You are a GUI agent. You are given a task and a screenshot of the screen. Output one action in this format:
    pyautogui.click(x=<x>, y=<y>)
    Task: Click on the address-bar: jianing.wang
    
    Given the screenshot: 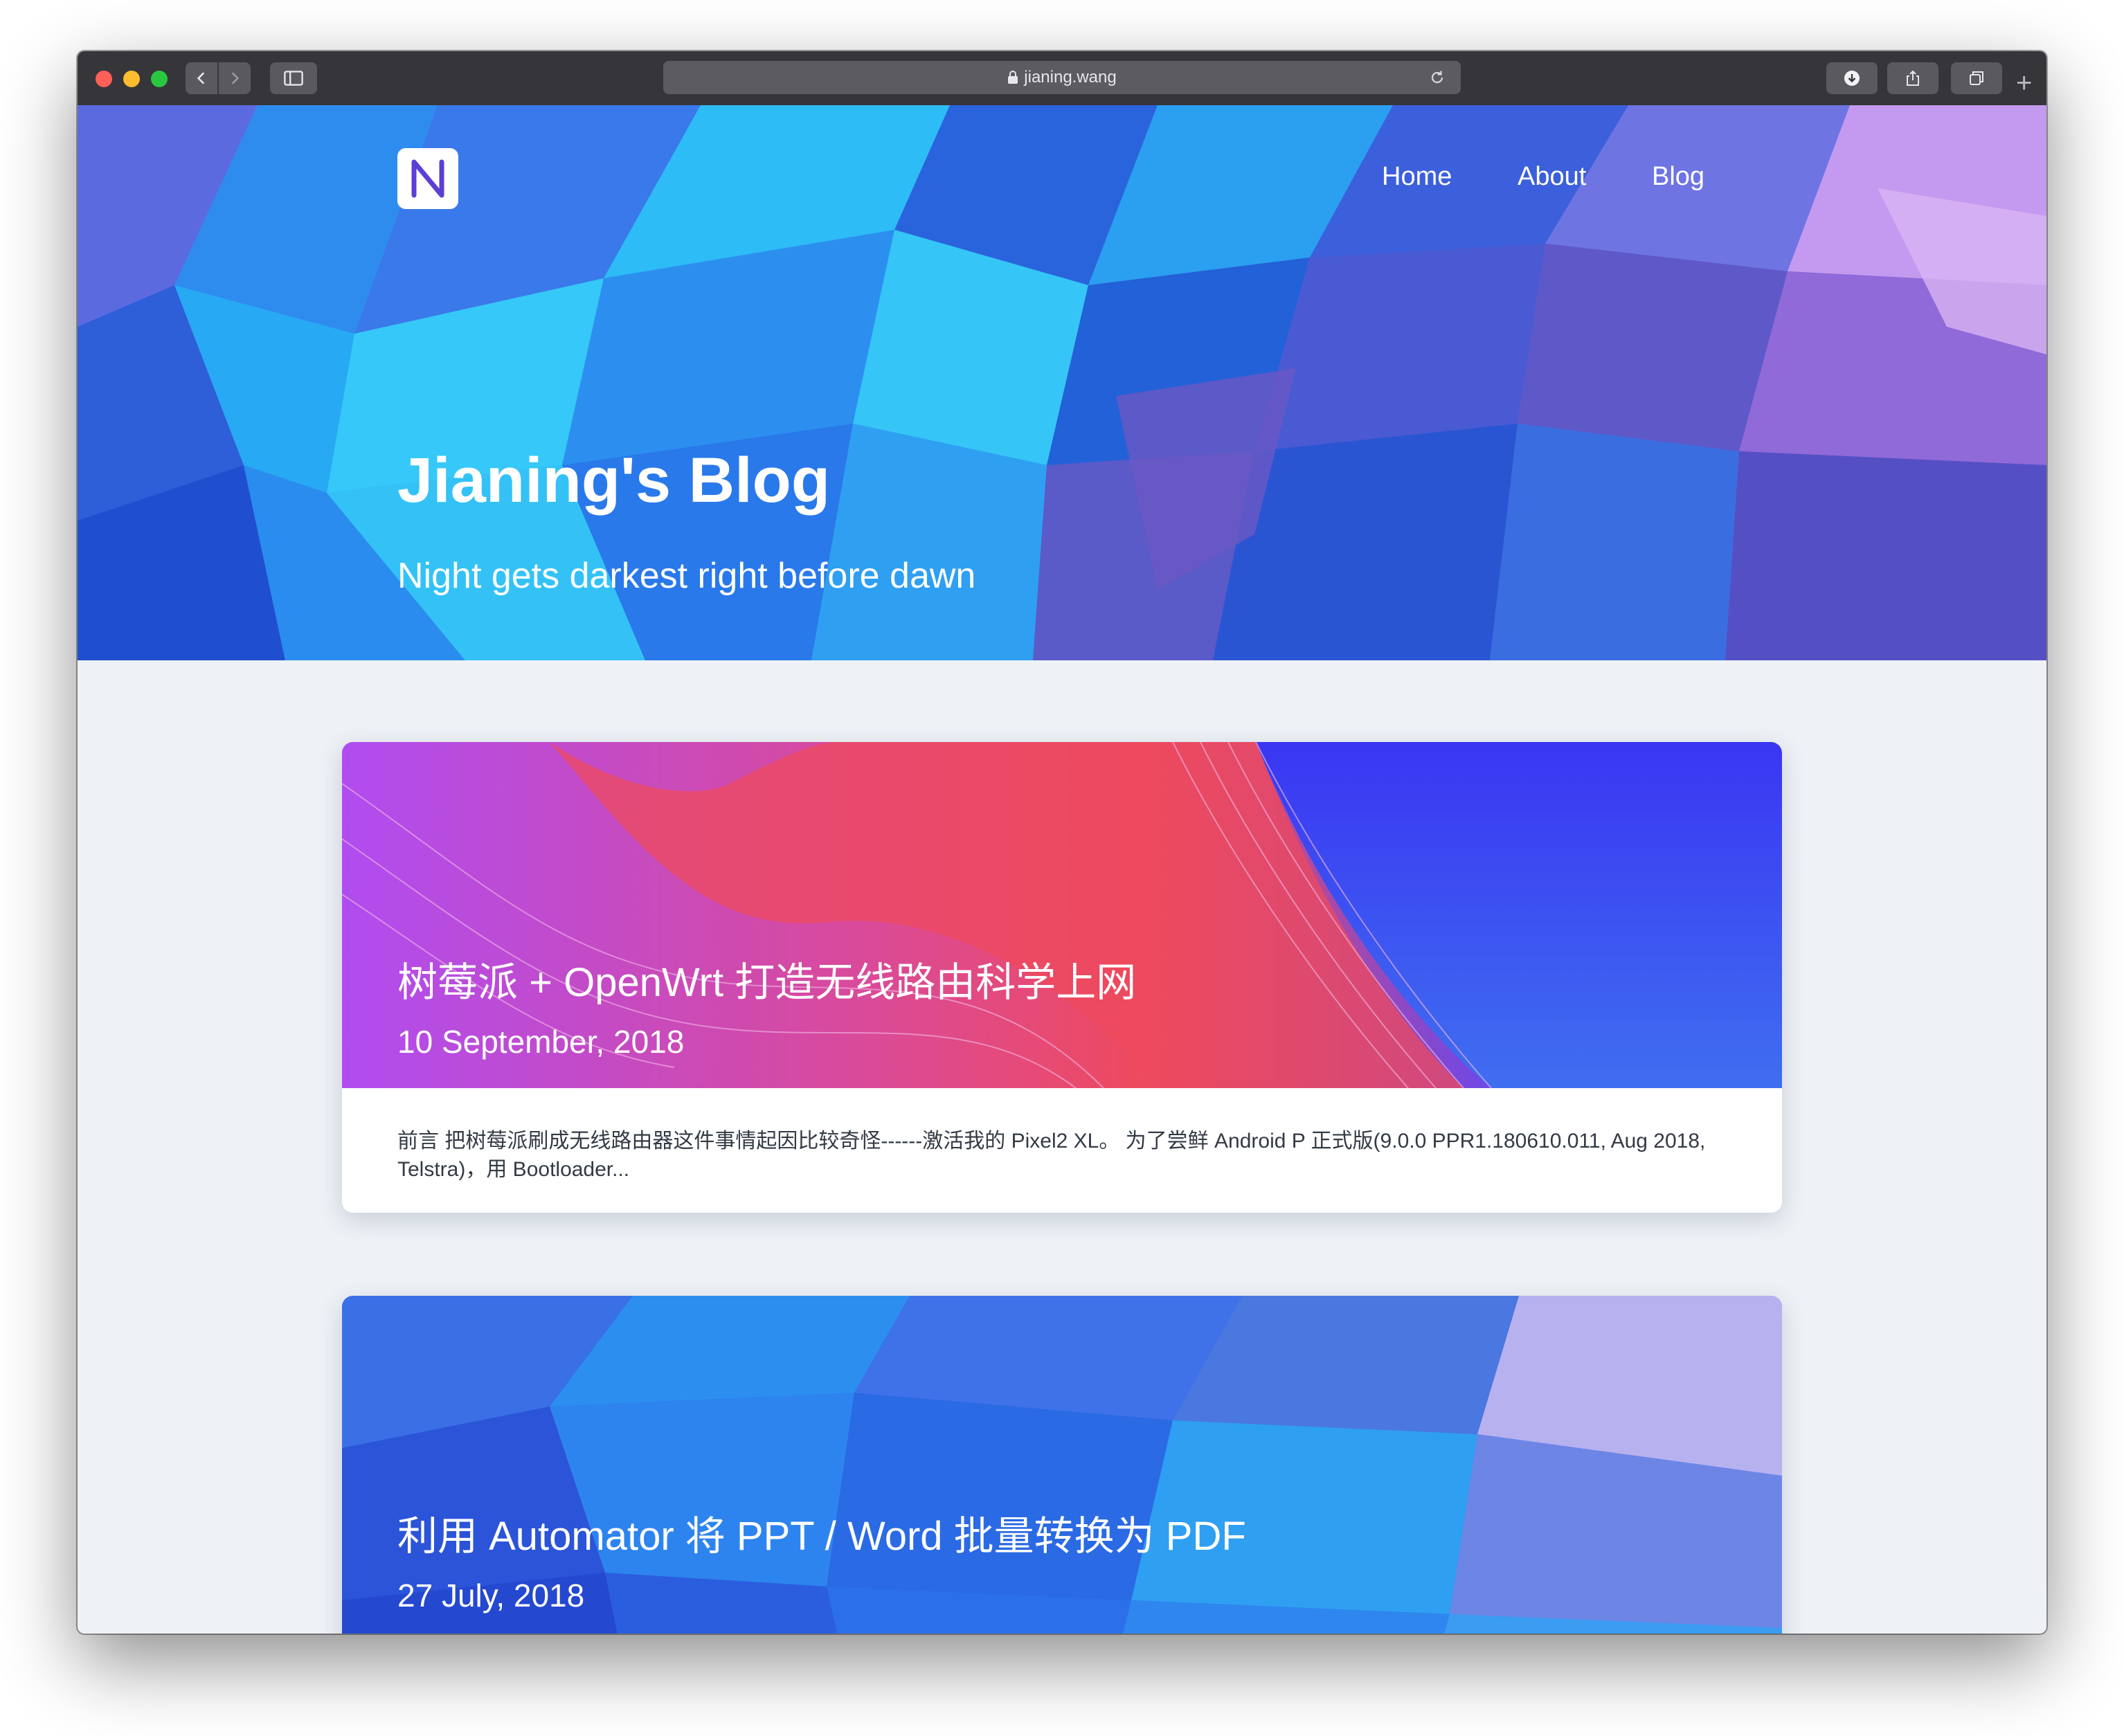 What is the action you would take?
    pyautogui.click(x=1062, y=78)
    